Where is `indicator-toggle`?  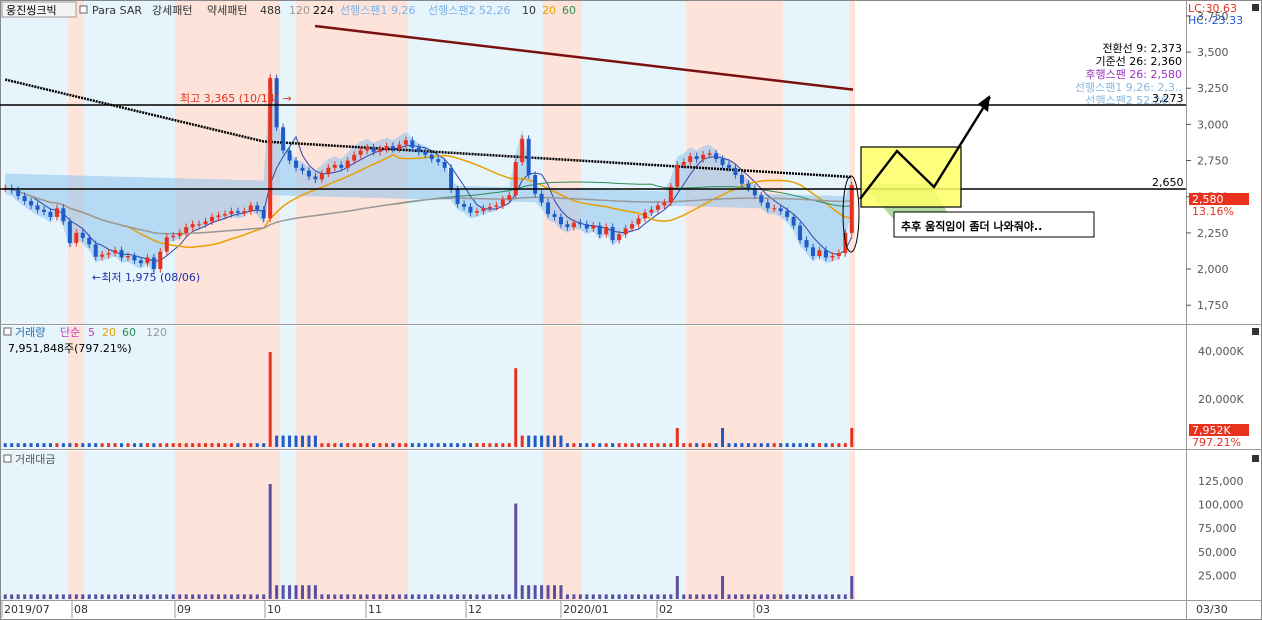
indicator-toggle is located at coordinates (83, 9).